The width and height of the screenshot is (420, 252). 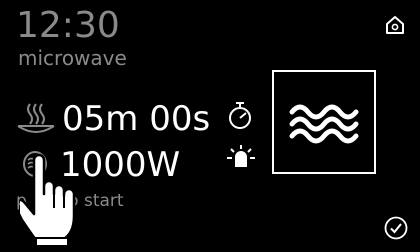 What do you see at coordinates (36, 118) in the screenshot?
I see `steam-plate-icon` at bounding box center [36, 118].